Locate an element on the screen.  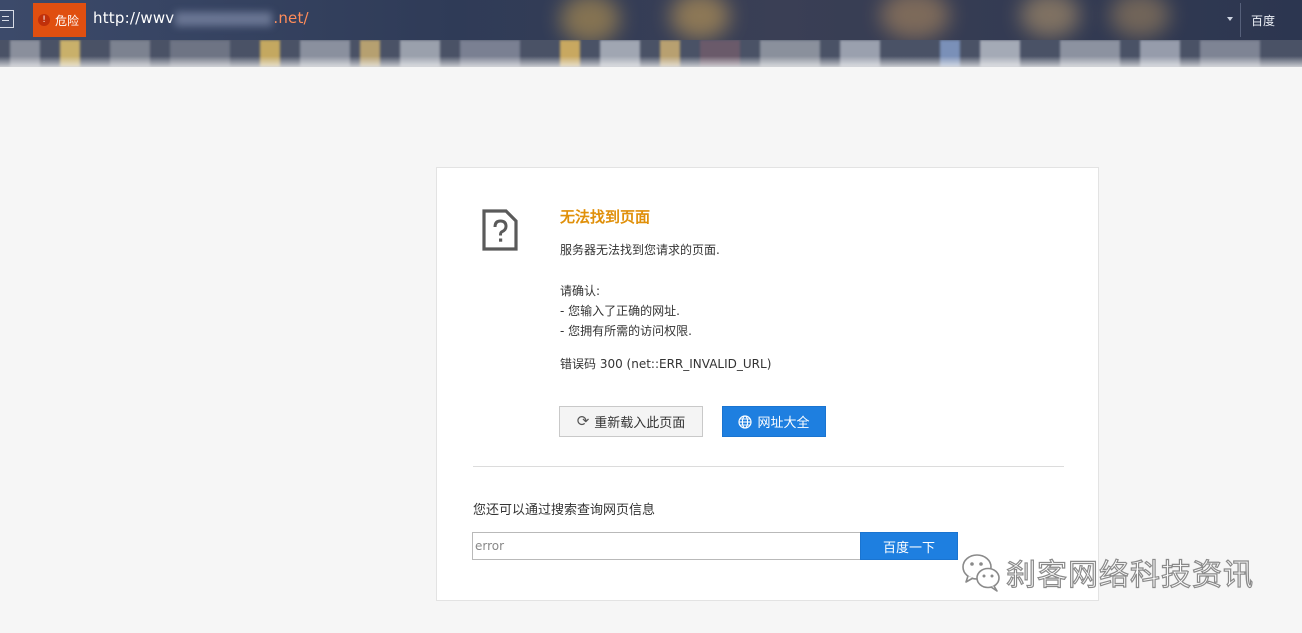
confirm-list: 请确认: - 您输入了正确的网址. - 您拥有所需的访问权限. is located at coordinates (626, 311).